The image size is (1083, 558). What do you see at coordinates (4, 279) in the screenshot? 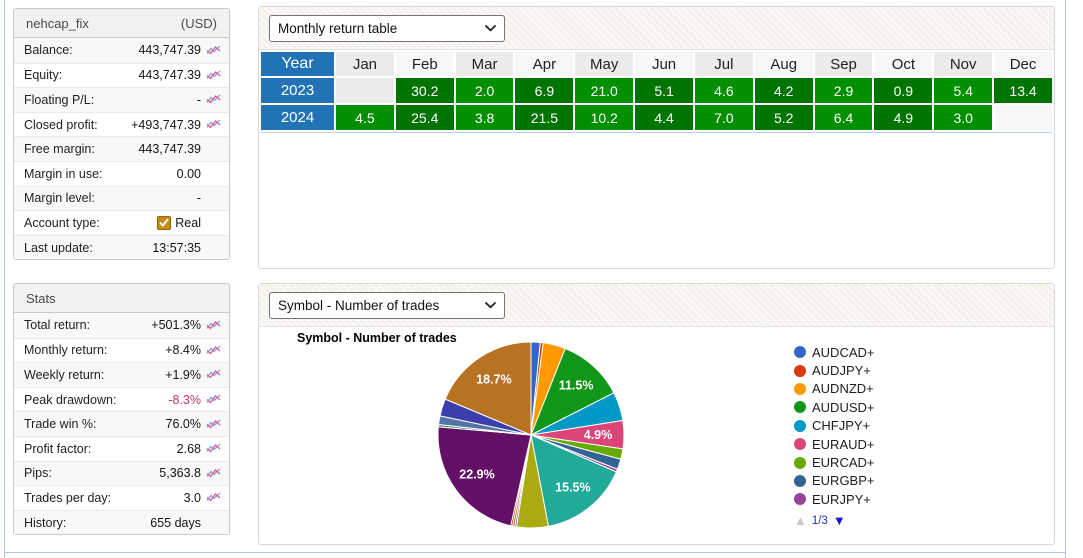
I see `left-page-border` at bounding box center [4, 279].